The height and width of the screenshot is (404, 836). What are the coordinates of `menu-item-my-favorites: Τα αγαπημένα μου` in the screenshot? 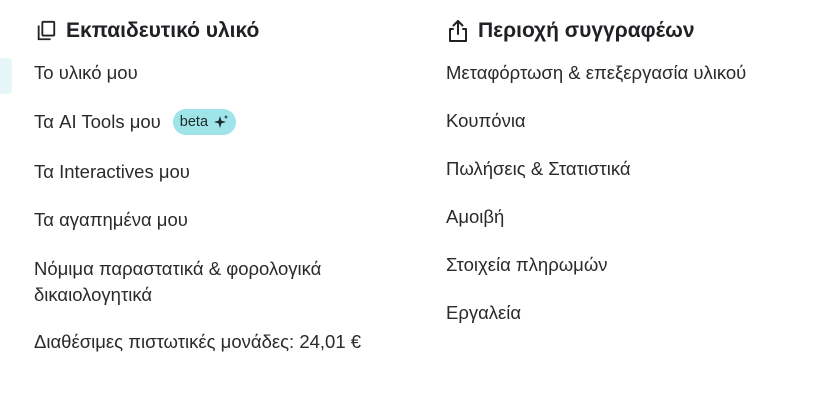 It's located at (214, 220).